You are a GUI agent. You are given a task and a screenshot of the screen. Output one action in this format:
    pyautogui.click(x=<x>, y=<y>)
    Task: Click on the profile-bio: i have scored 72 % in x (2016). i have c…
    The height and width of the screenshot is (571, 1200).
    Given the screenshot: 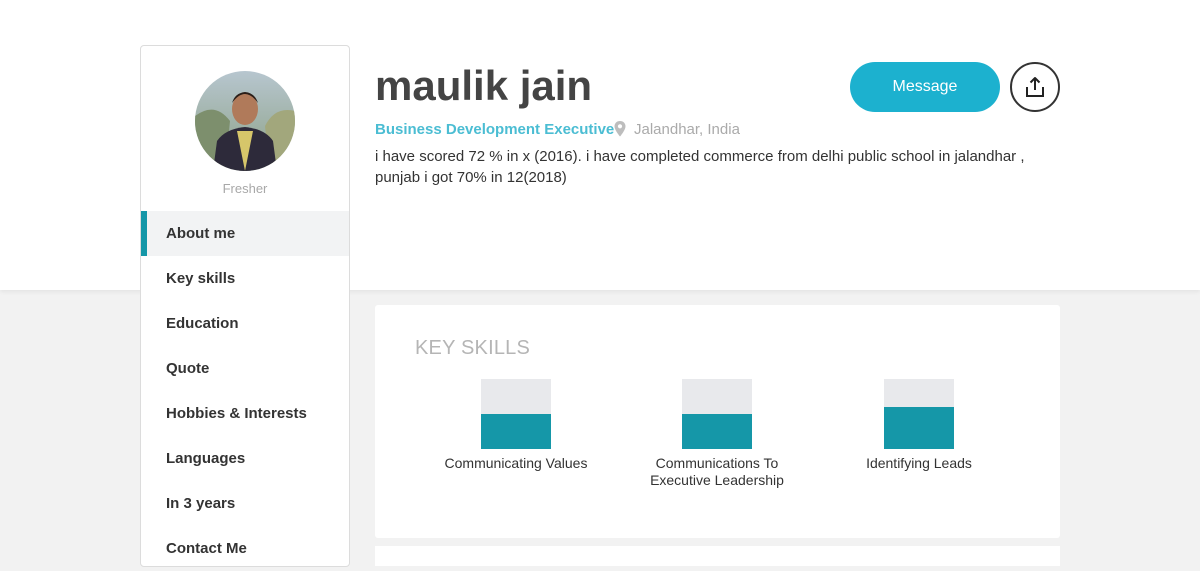 What is the action you would take?
    pyautogui.click(x=700, y=167)
    